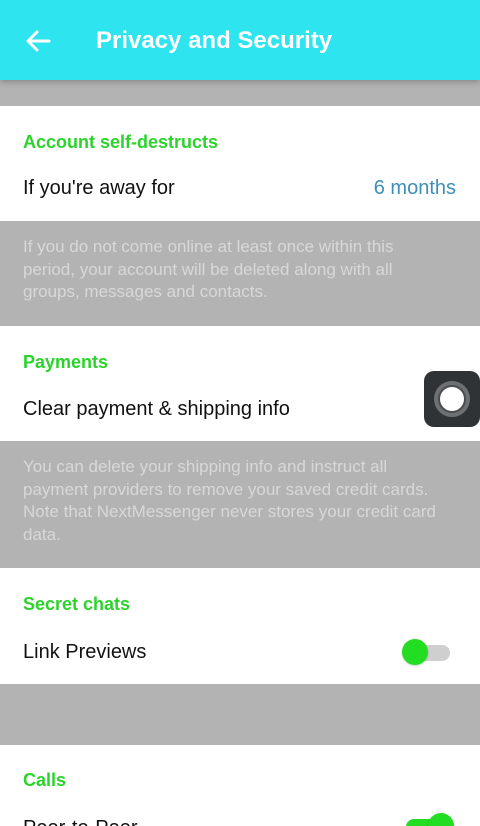  I want to click on arrow-left-icon, so click(38, 41).